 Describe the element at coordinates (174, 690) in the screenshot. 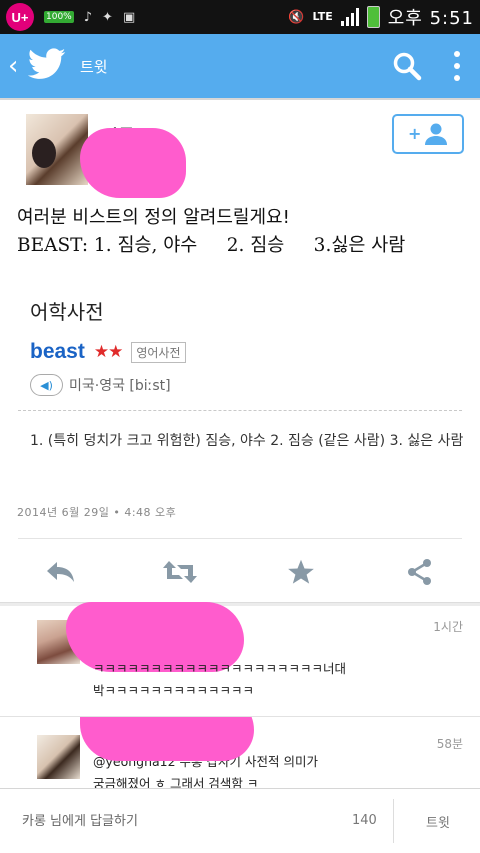

I see `reply-text-line: 박ㅋㅋㅋㅋㅋㅋㅋㅋㅋㅋㅋㅋㅋ` at that location.